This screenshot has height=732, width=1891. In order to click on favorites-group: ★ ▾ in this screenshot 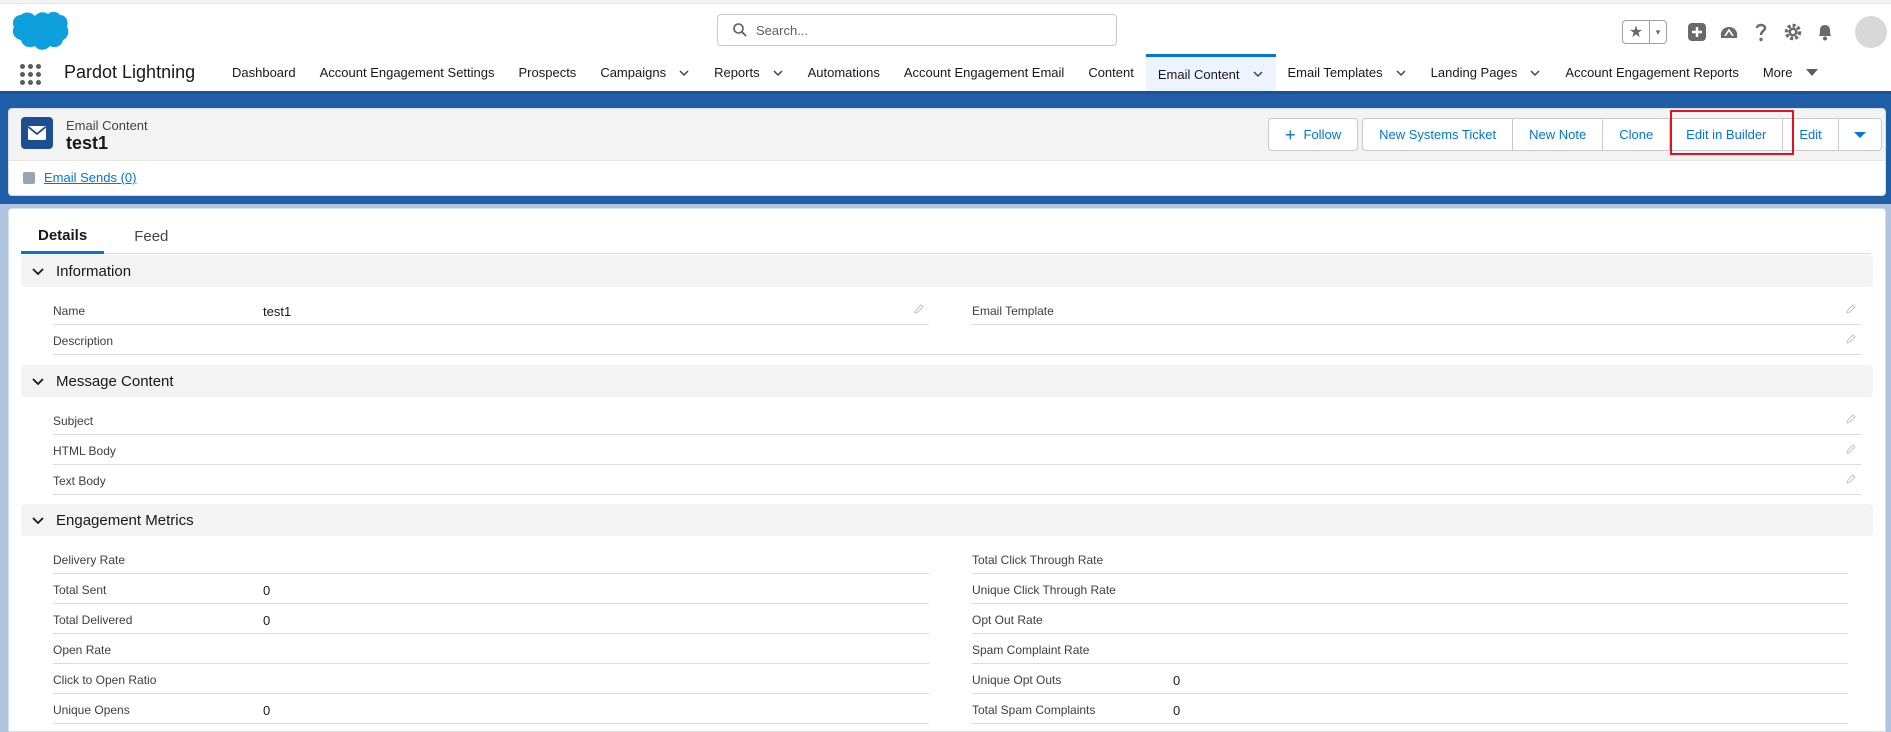, I will do `click(1644, 32)`.